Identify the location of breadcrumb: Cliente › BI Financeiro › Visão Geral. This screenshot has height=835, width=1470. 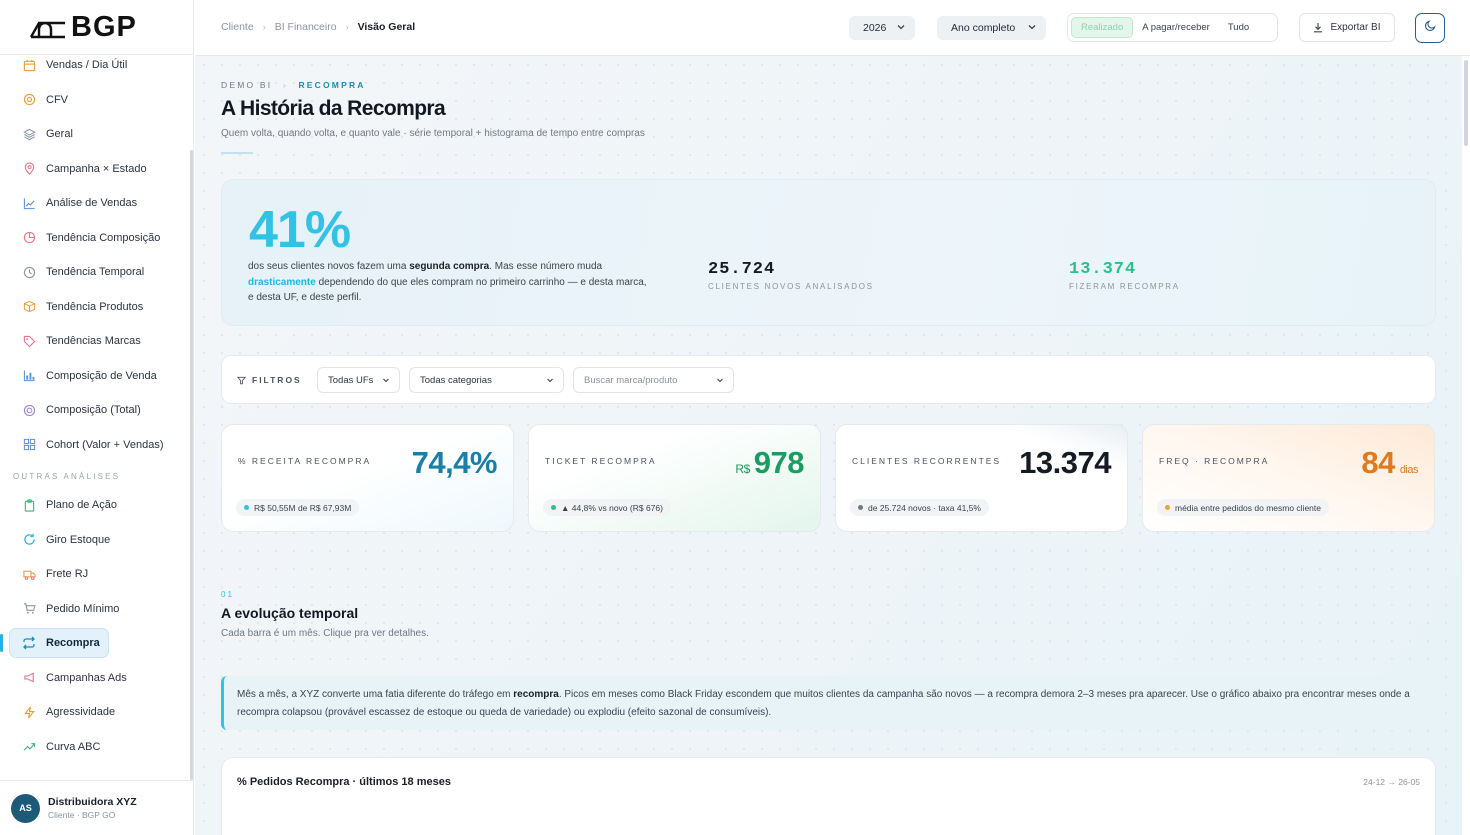
(318, 27).